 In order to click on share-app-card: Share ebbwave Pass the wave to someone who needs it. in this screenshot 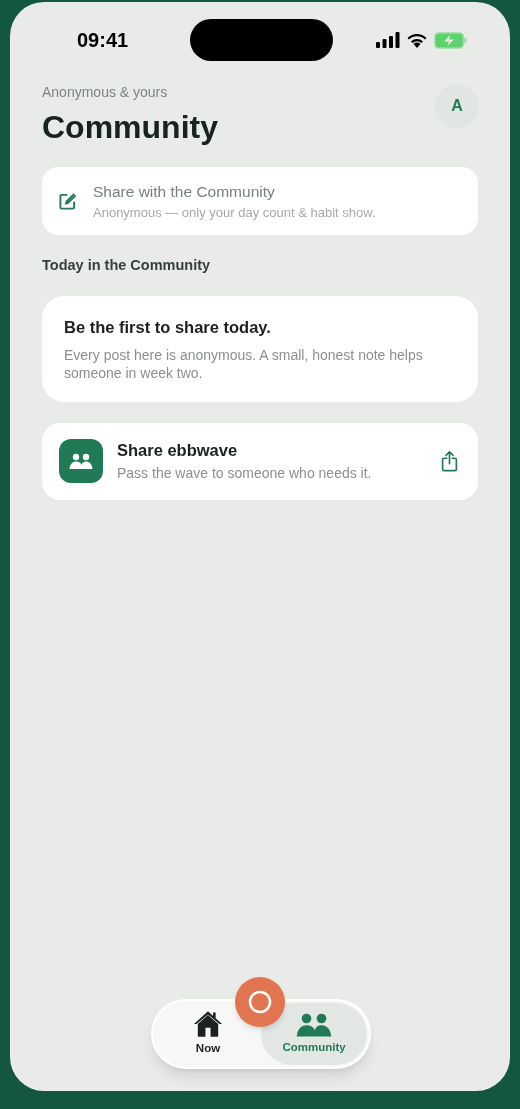, I will do `click(260, 461)`.